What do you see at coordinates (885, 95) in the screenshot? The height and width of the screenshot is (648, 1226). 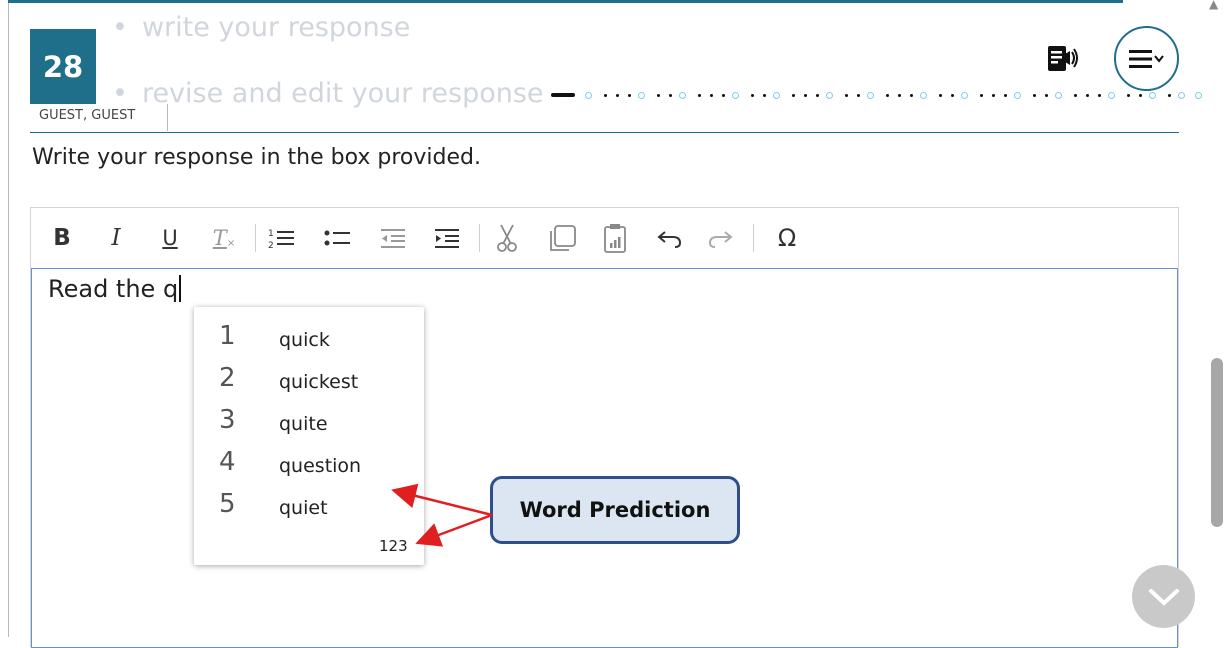 I see `progress-indicator` at bounding box center [885, 95].